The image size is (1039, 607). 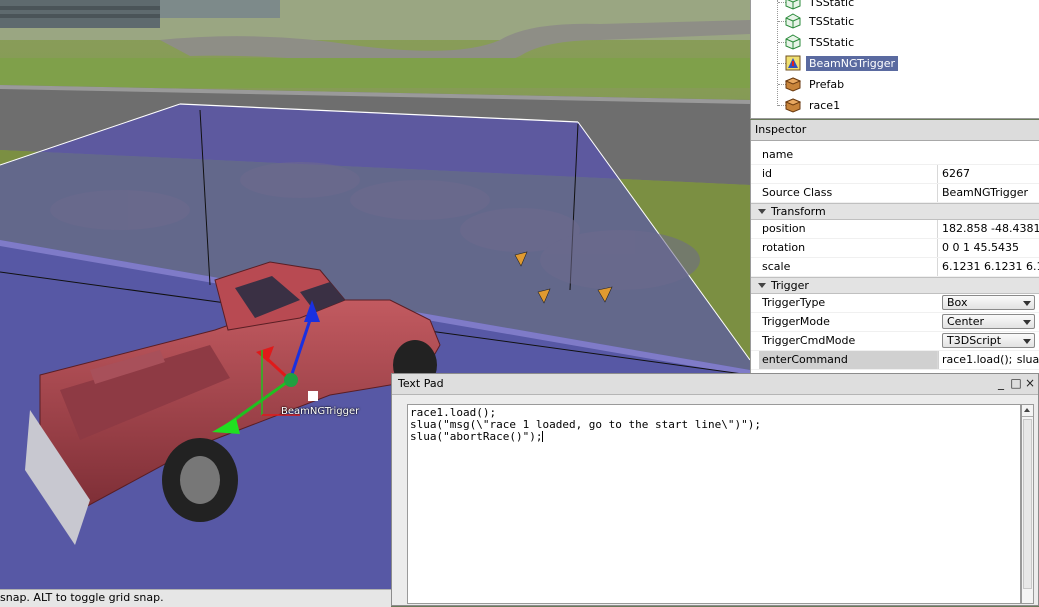 I want to click on field-value: BeamNGTrigger, so click(x=988, y=193).